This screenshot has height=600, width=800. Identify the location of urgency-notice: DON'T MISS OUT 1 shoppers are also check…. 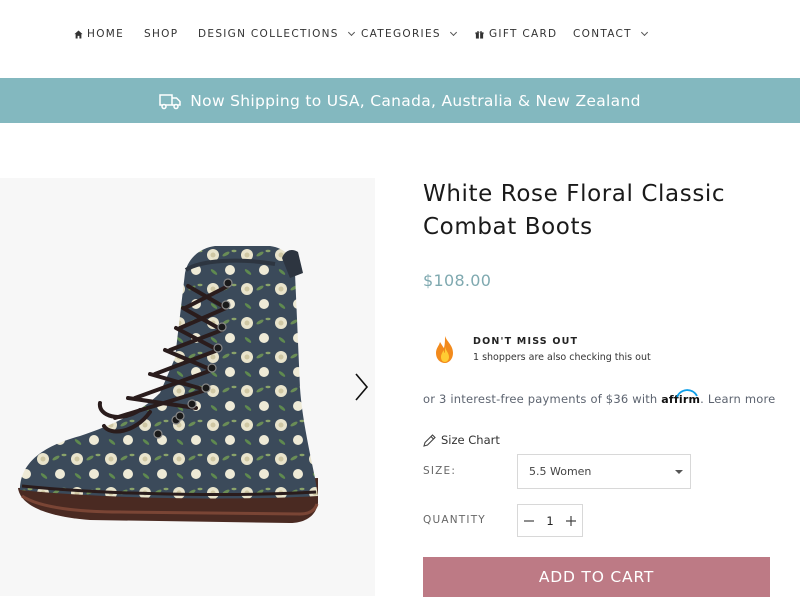
(561, 351).